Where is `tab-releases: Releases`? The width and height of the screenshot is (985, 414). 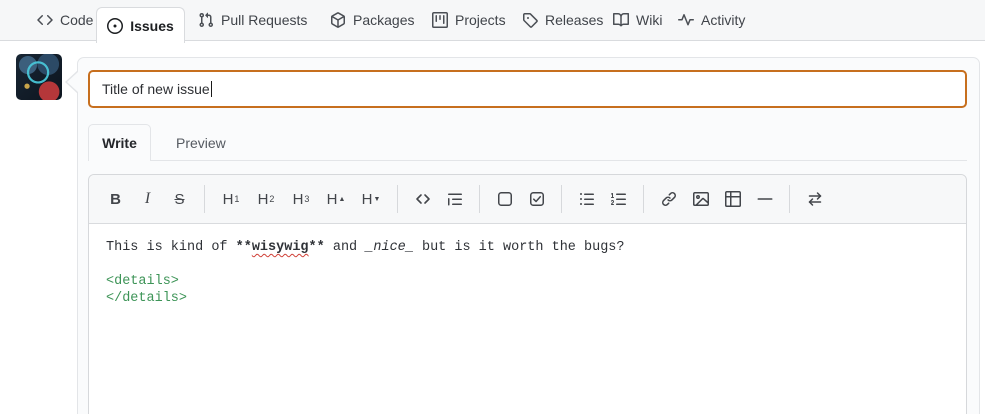
tab-releases: Releases is located at coordinates (562, 20).